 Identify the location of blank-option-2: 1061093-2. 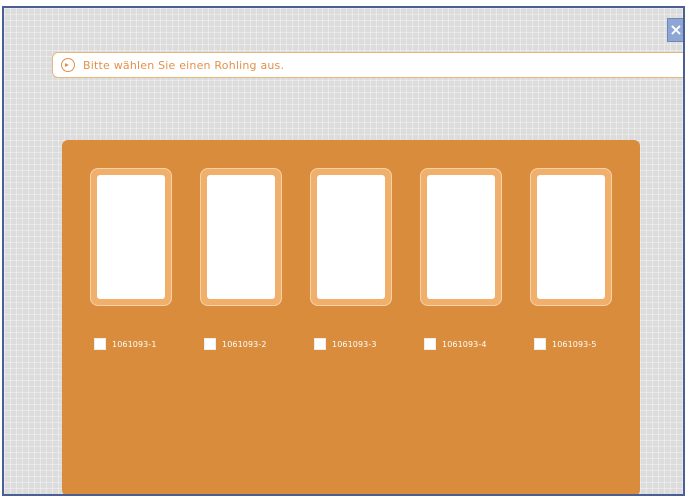
(235, 344).